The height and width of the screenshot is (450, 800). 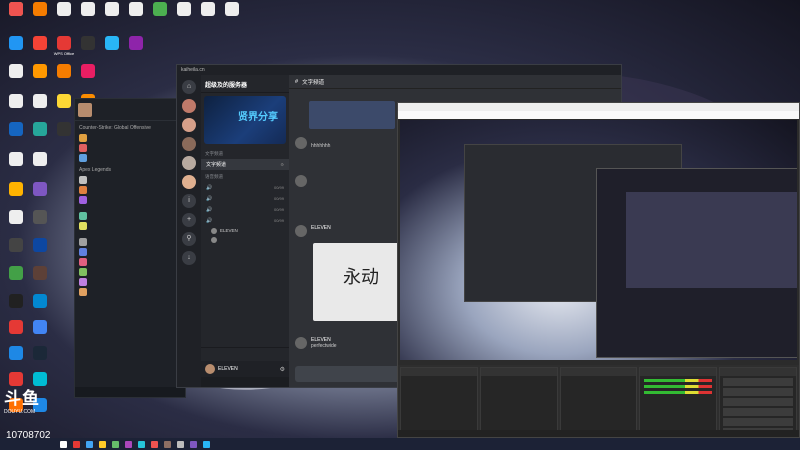 What do you see at coordinates (282, 369) in the screenshot?
I see `settings-icon: ⚙` at bounding box center [282, 369].